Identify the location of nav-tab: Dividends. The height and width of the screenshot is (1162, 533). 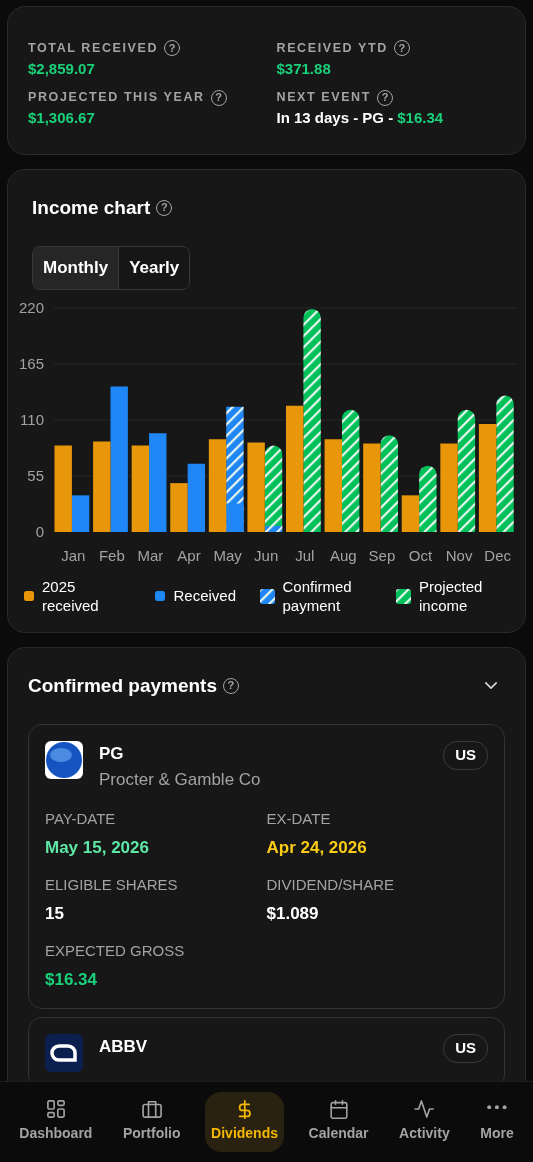
(244, 1122).